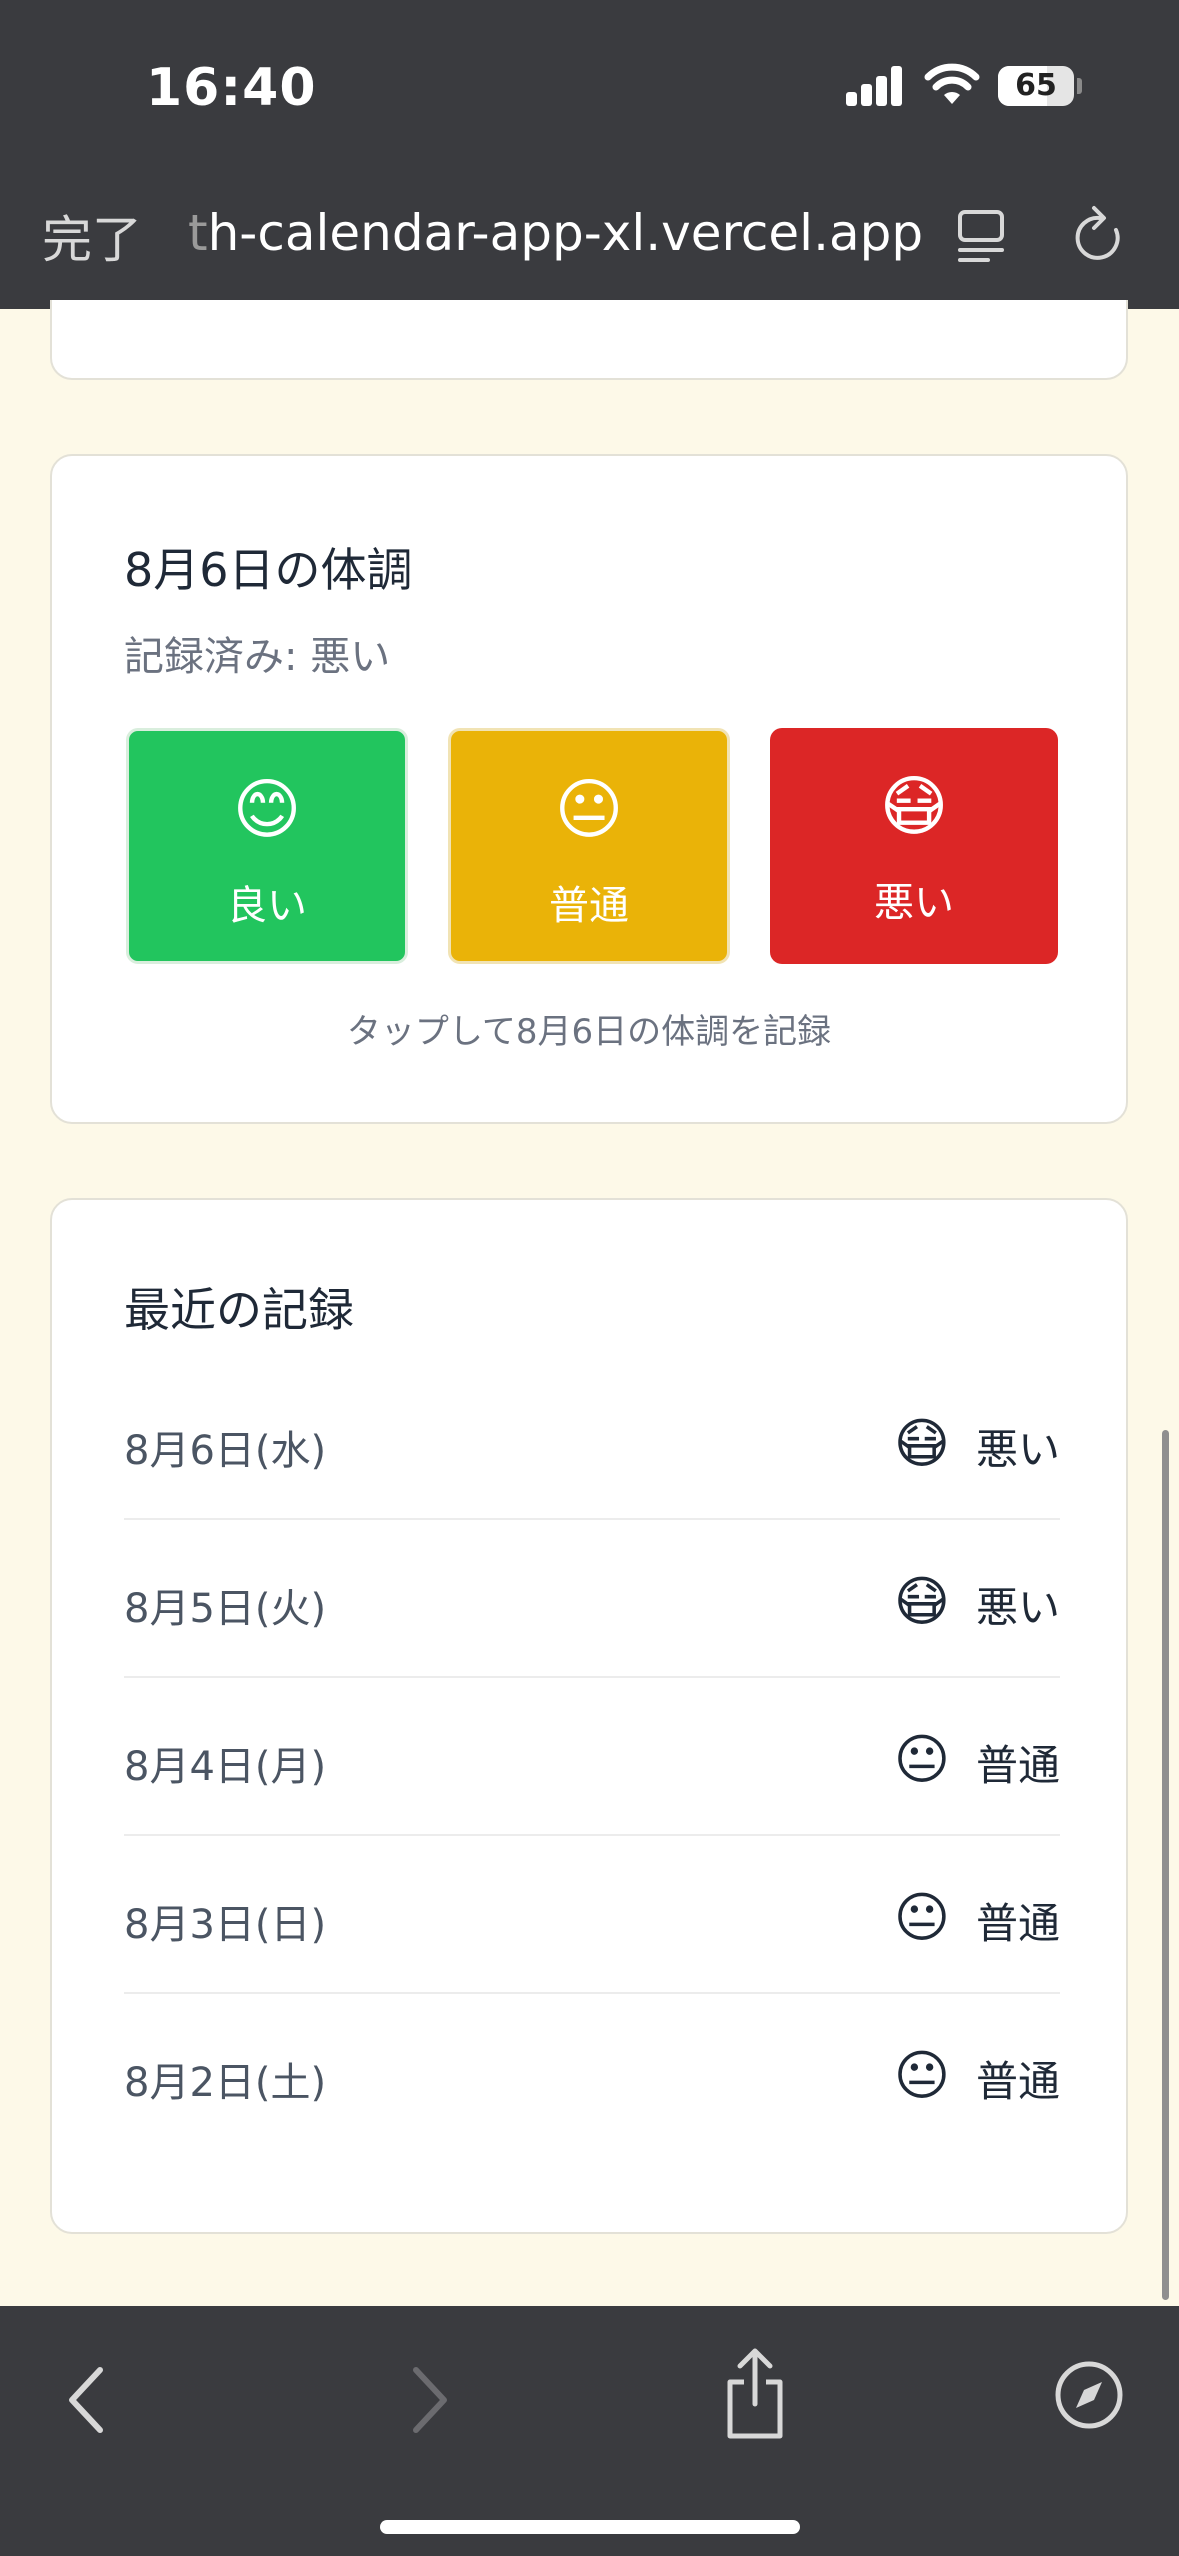  Describe the element at coordinates (231, 88) in the screenshot. I see `status-time: 16:40` at that location.